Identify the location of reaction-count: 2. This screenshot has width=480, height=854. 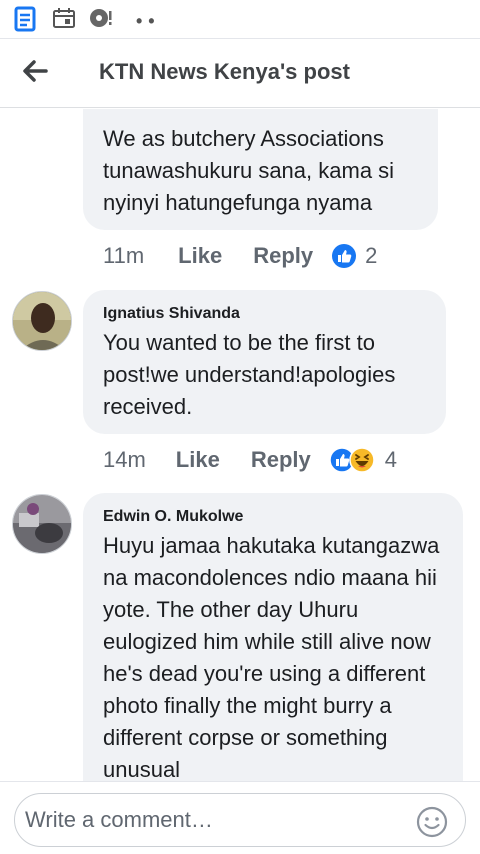
(371, 255).